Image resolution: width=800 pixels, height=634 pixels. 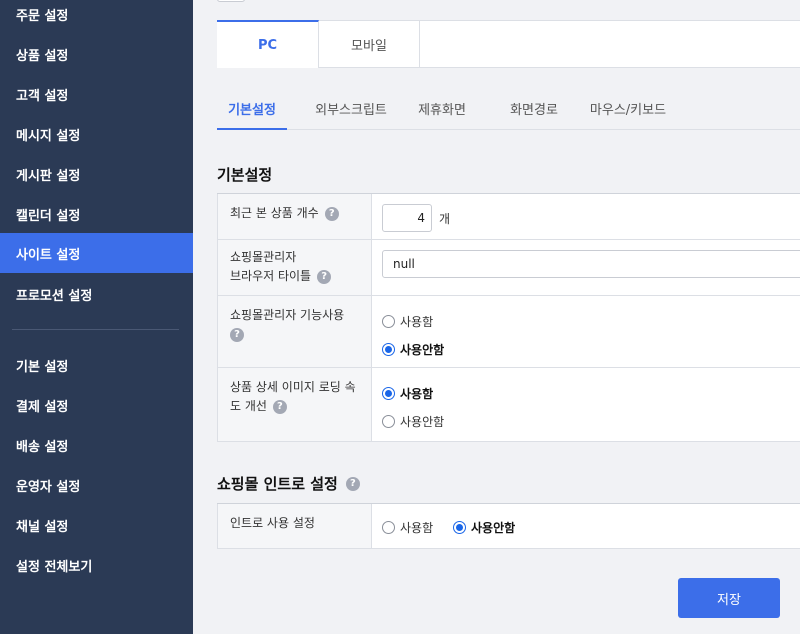 I want to click on row-label: 쇼핑몰관리자 기능사용 ?, so click(x=294, y=331).